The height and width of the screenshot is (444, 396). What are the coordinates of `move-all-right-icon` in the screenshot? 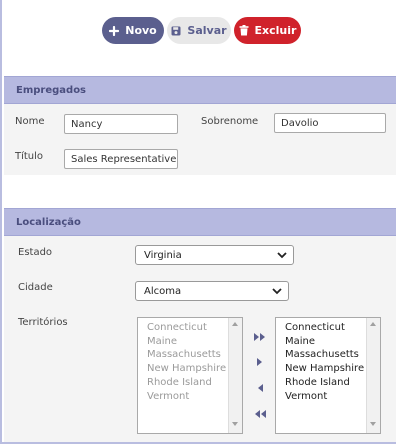 It's located at (259, 337).